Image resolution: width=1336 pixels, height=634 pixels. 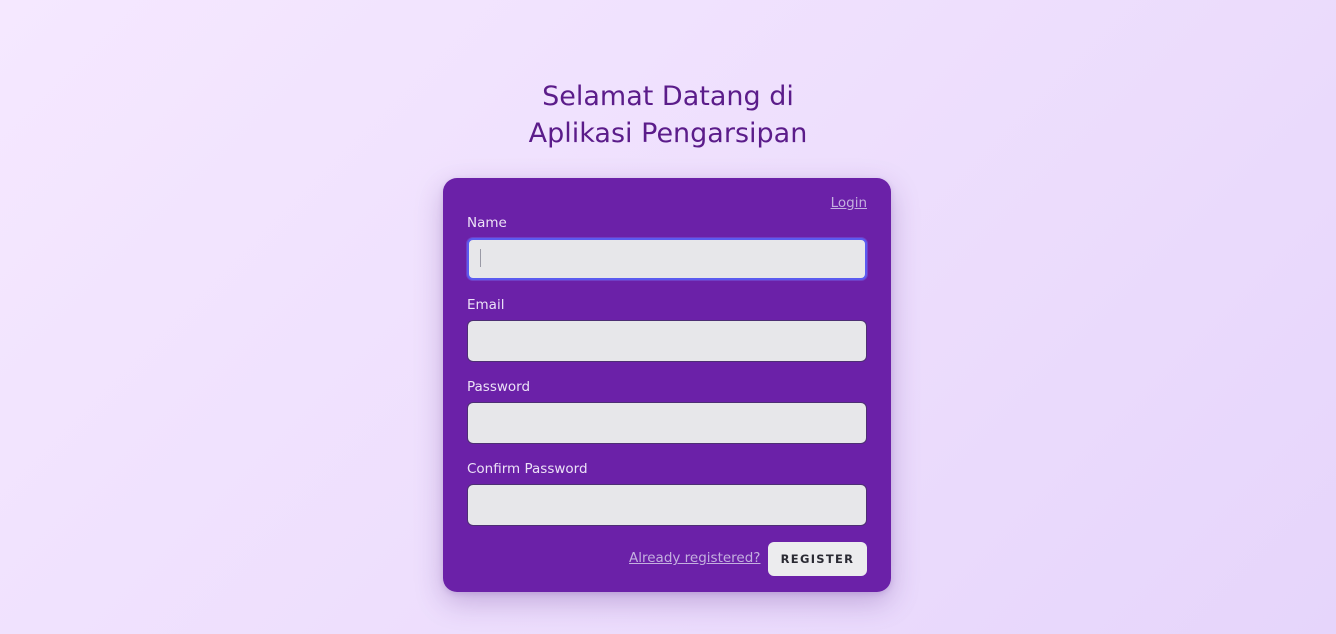 I want to click on confirm-password-input, so click(x=667, y=505).